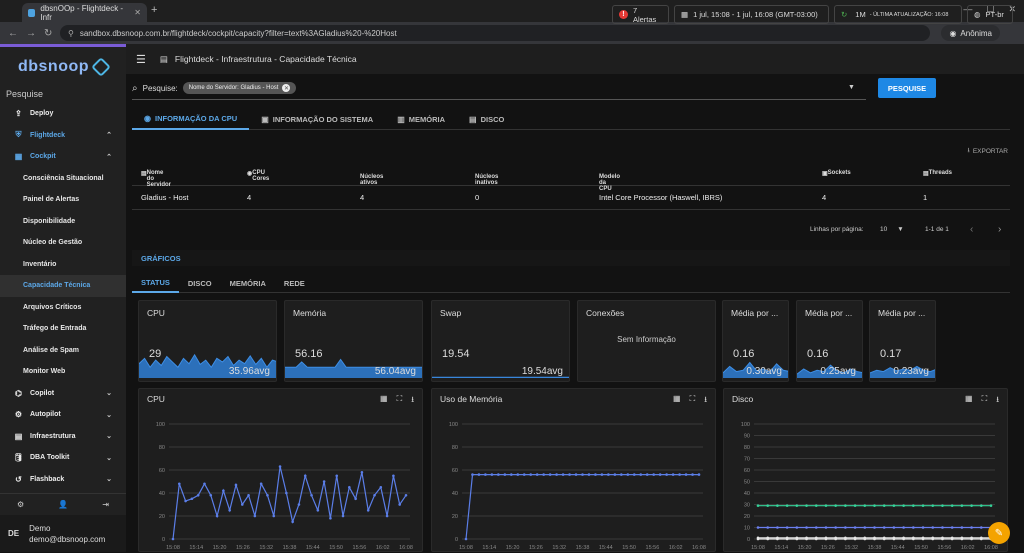  I want to click on tab-disk: ▤ DISCO, so click(486, 119).